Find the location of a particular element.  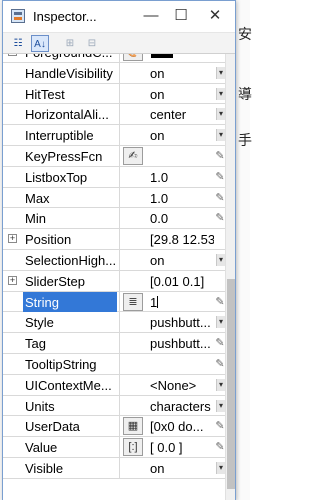

categorize-icon: ☷ is located at coordinates (18, 43).